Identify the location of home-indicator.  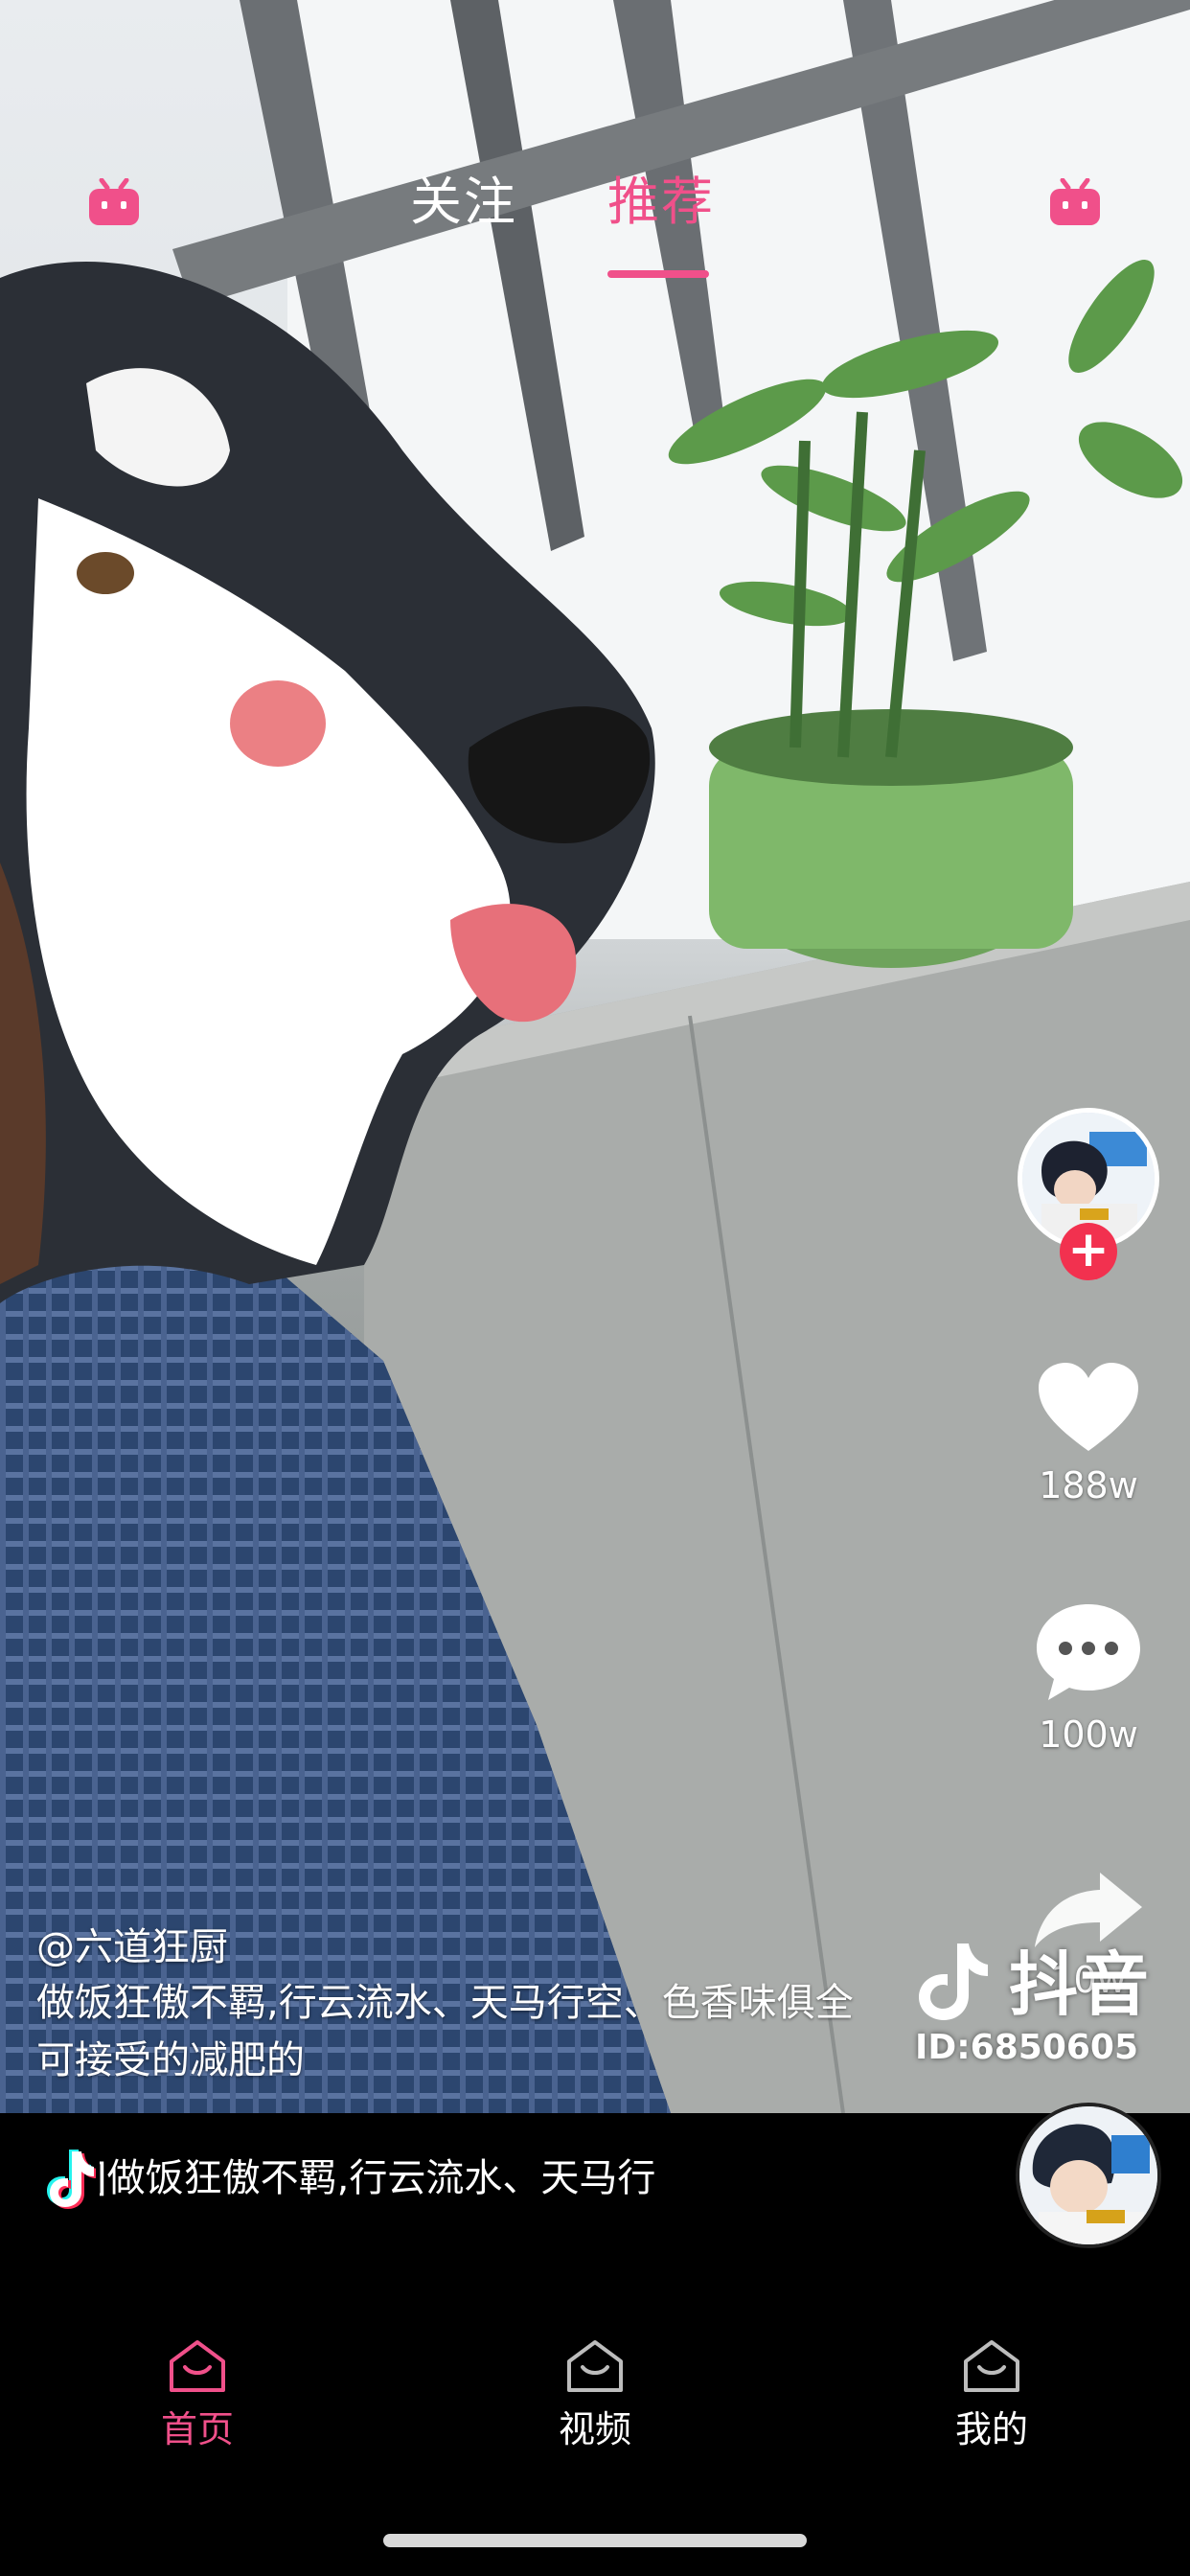
(595, 2540).